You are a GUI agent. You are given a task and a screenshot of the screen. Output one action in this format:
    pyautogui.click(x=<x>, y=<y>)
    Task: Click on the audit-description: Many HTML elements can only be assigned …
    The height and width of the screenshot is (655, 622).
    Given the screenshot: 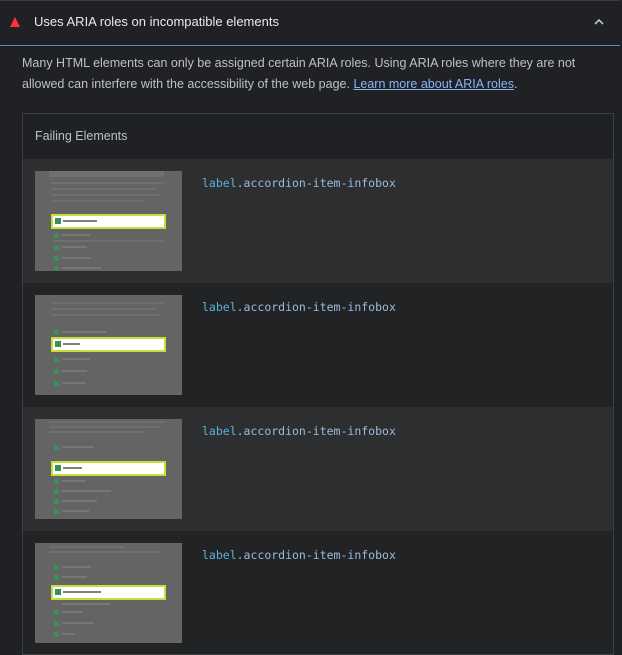 What is the action you would take?
    pyautogui.click(x=314, y=74)
    